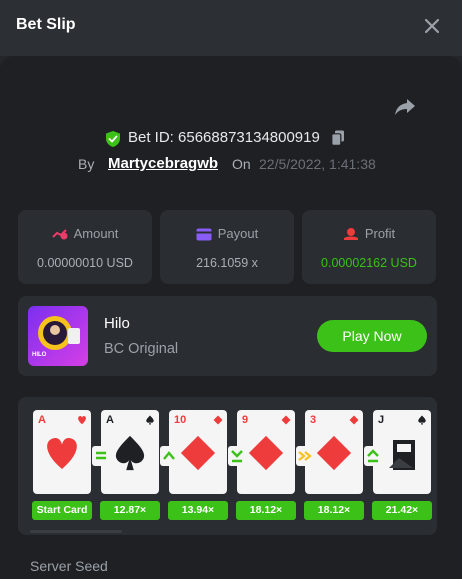  Describe the element at coordinates (369, 263) in the screenshot. I see `profit-value: 0.00002162 USD` at that location.